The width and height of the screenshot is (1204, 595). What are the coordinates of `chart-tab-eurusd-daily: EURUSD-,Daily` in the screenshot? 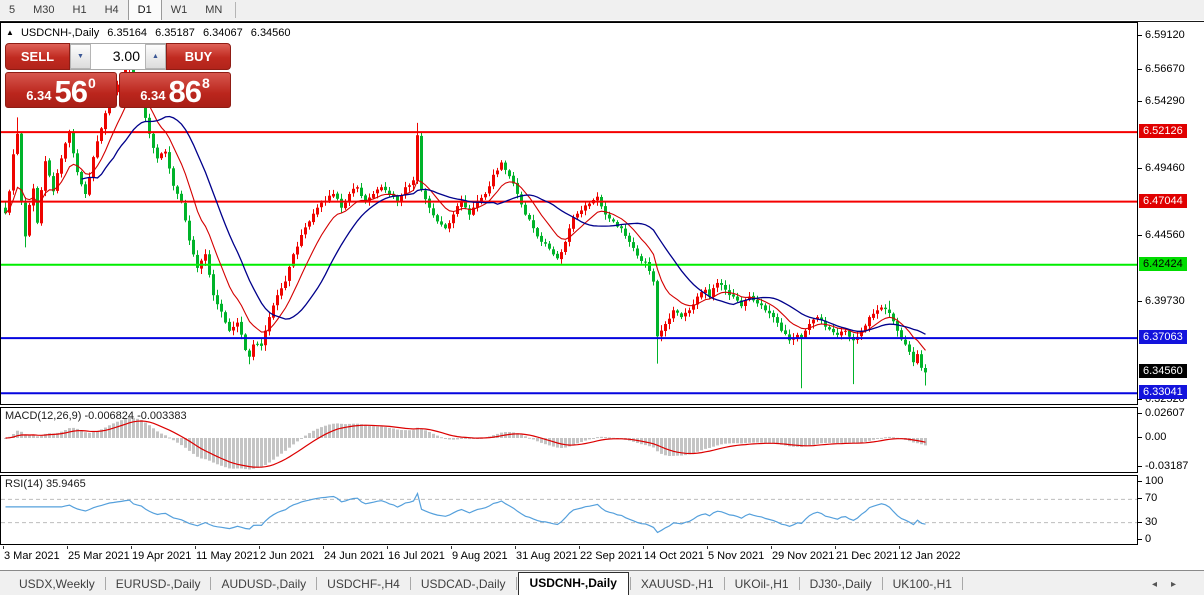 It's located at (158, 584).